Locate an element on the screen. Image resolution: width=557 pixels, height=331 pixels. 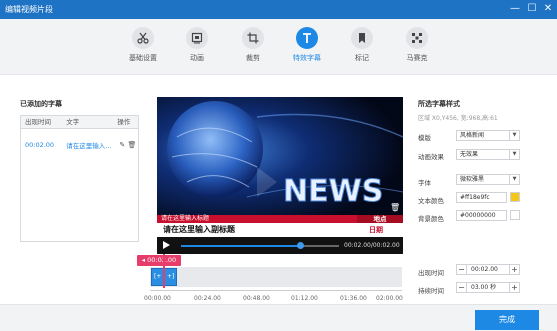
template-select: 风格新闻 ▼ is located at coordinates (488, 135).